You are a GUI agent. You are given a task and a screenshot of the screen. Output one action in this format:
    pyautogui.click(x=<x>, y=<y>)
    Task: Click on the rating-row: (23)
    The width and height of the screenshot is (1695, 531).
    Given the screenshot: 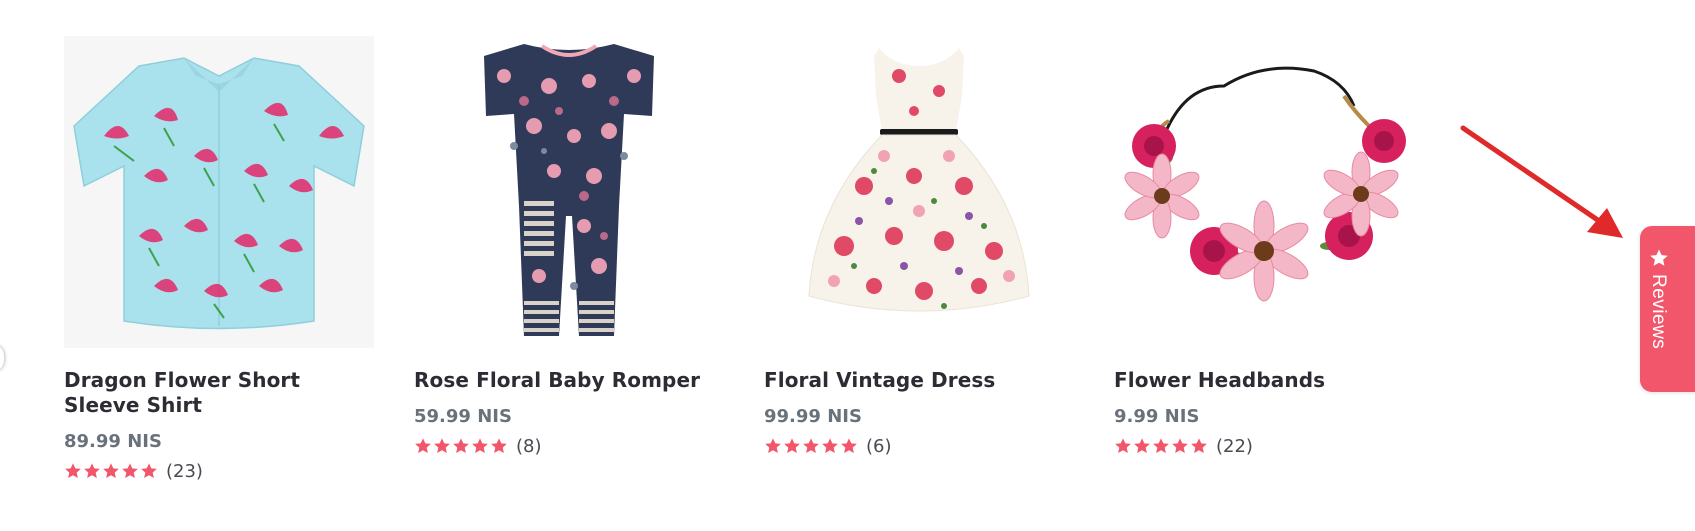 What is the action you would take?
    pyautogui.click(x=219, y=471)
    